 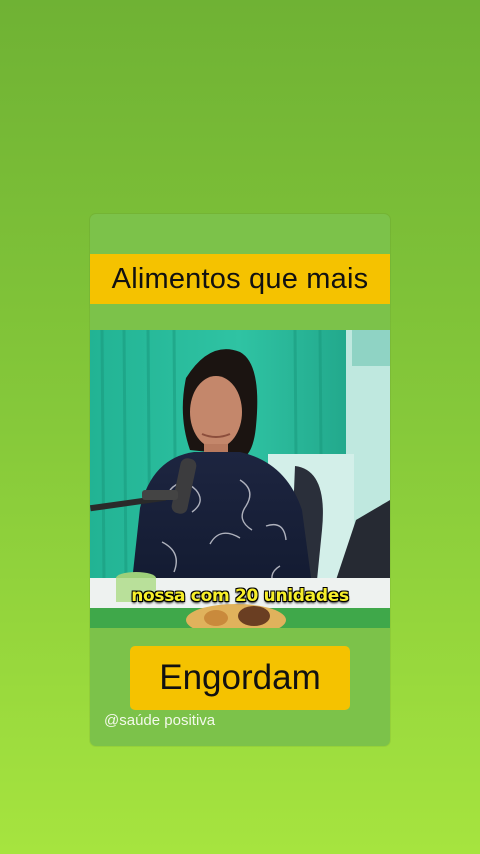 I want to click on highlight-banner: Engordam, so click(x=240, y=678).